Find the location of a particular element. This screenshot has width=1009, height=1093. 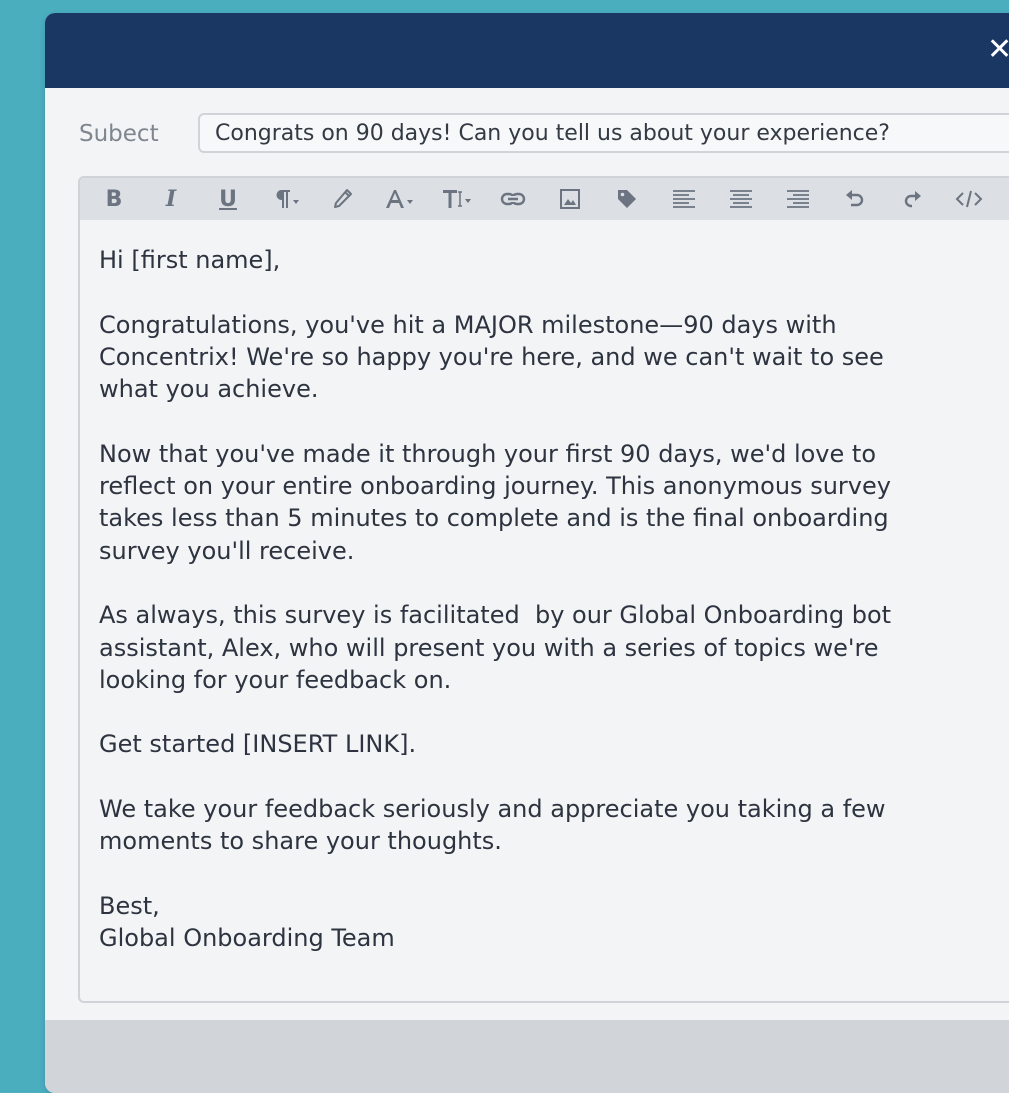

bold-button: B is located at coordinates (114, 199).